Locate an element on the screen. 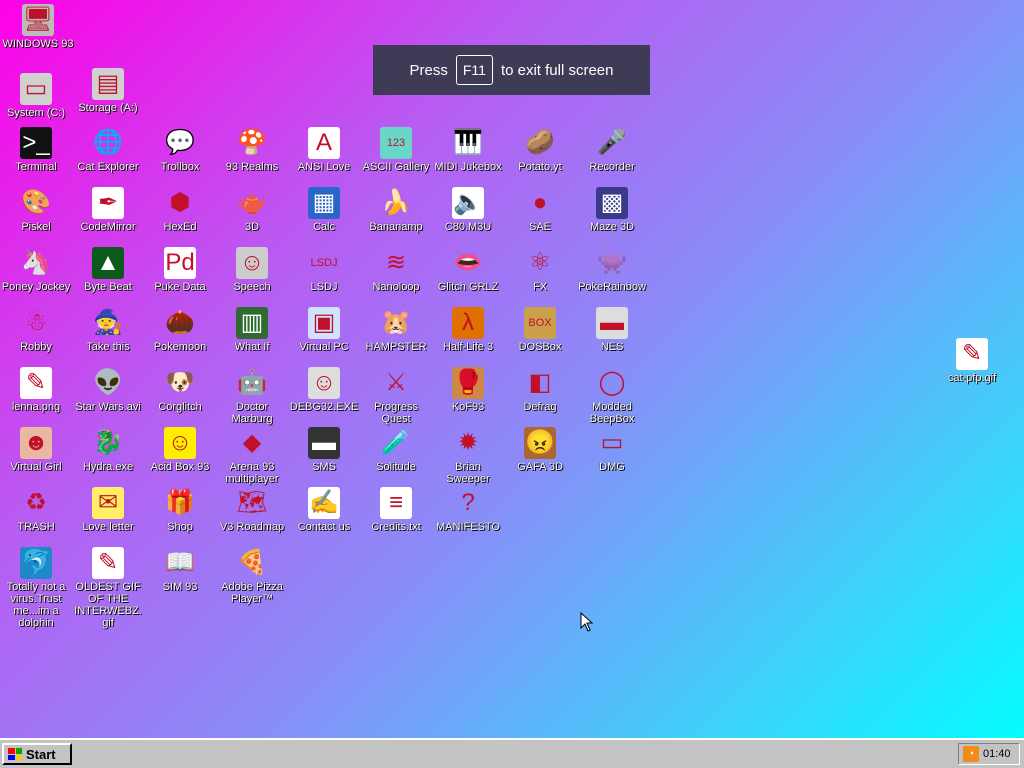  desktop-icon-label: Trollbox is located at coordinates (180, 167).